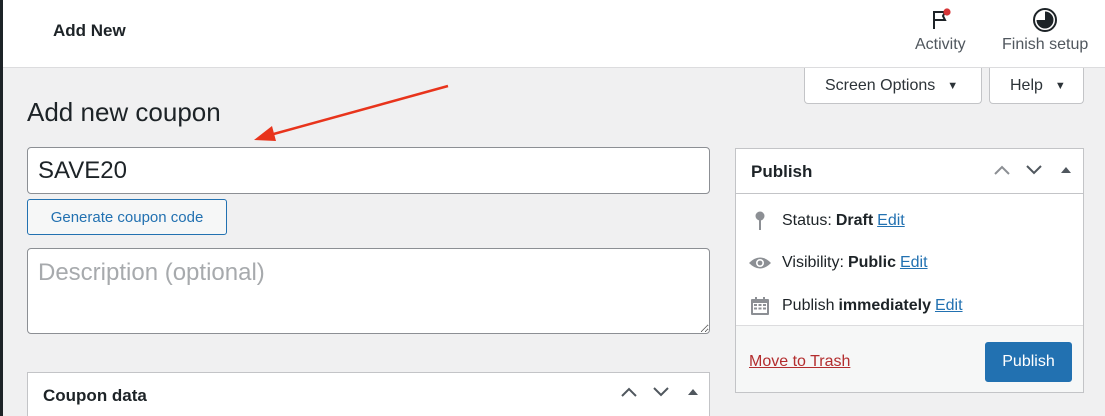 The image size is (1105, 416). What do you see at coordinates (1045, 44) in the screenshot?
I see `finish-setup-label: Finish setup` at bounding box center [1045, 44].